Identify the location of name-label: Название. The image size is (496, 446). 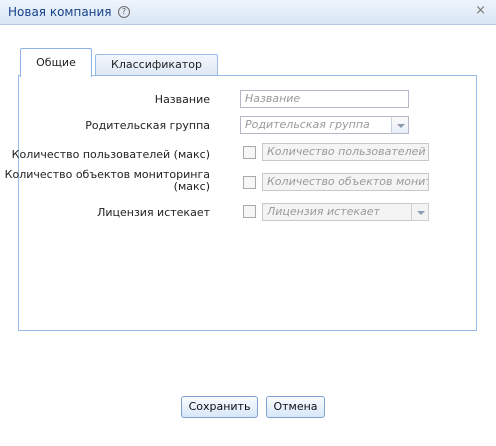
(182, 99).